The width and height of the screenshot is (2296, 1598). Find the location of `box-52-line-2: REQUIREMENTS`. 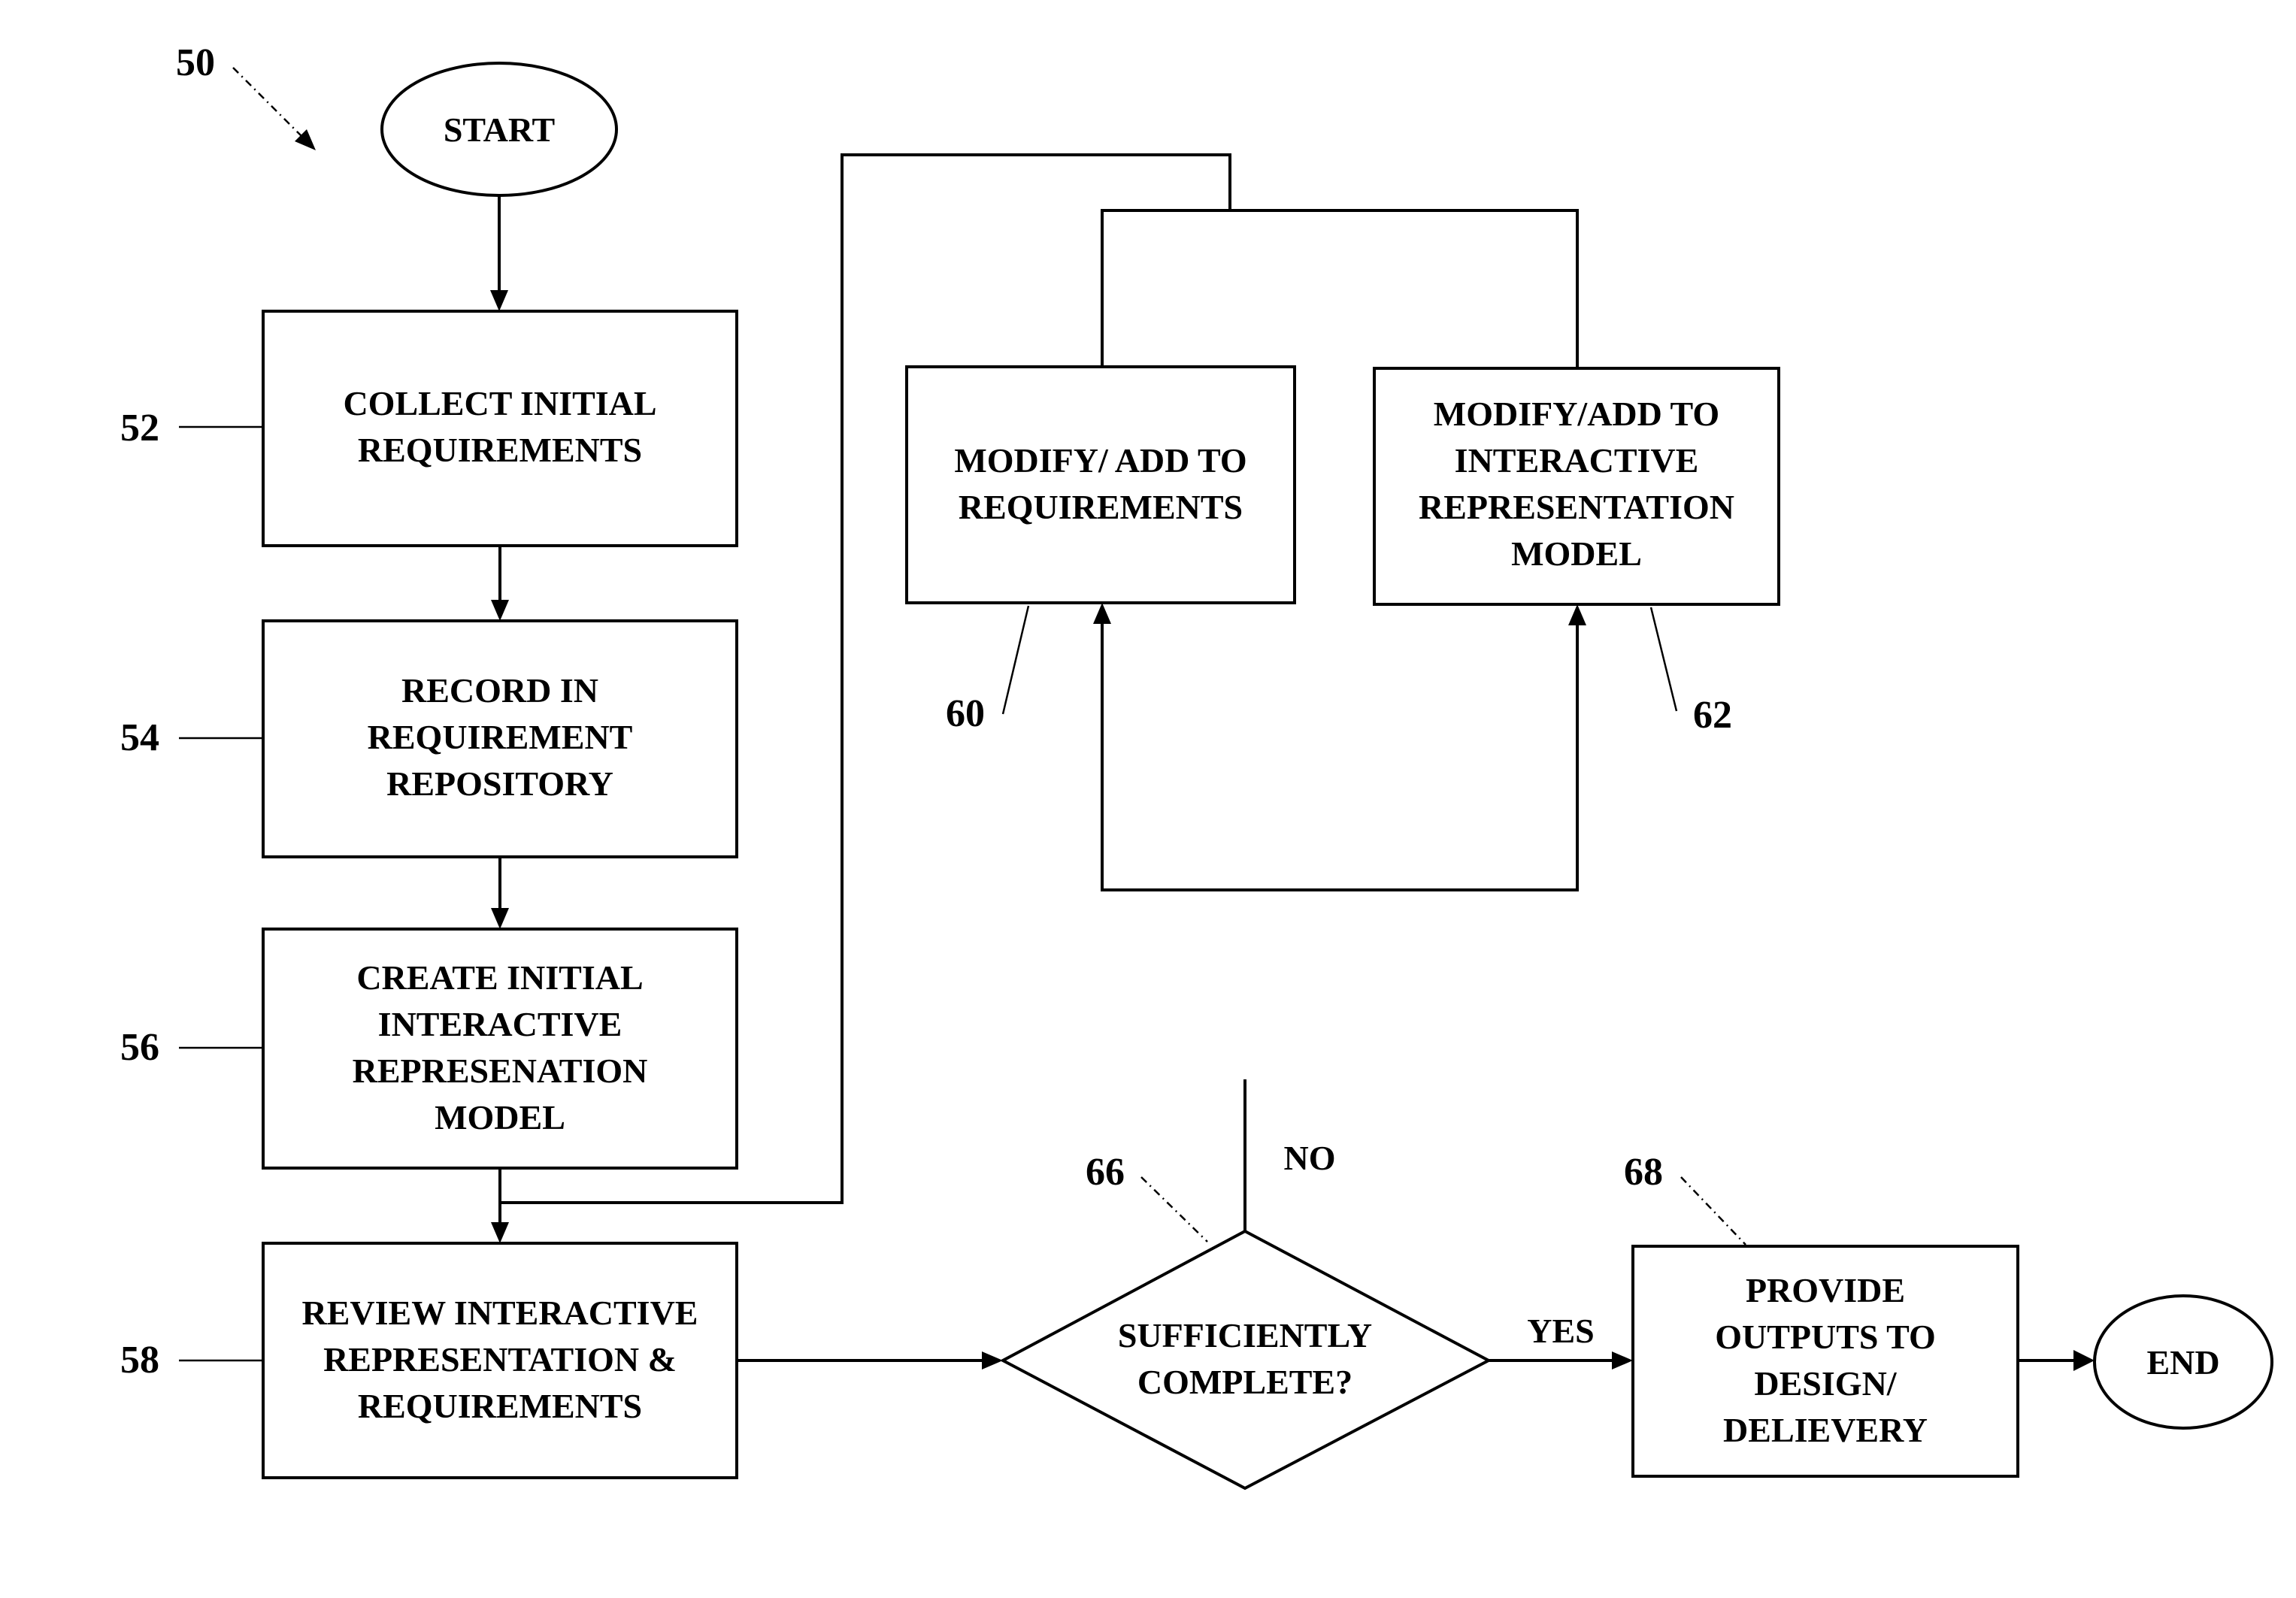

box-52-line-2: REQUIREMENTS is located at coordinates (500, 450).